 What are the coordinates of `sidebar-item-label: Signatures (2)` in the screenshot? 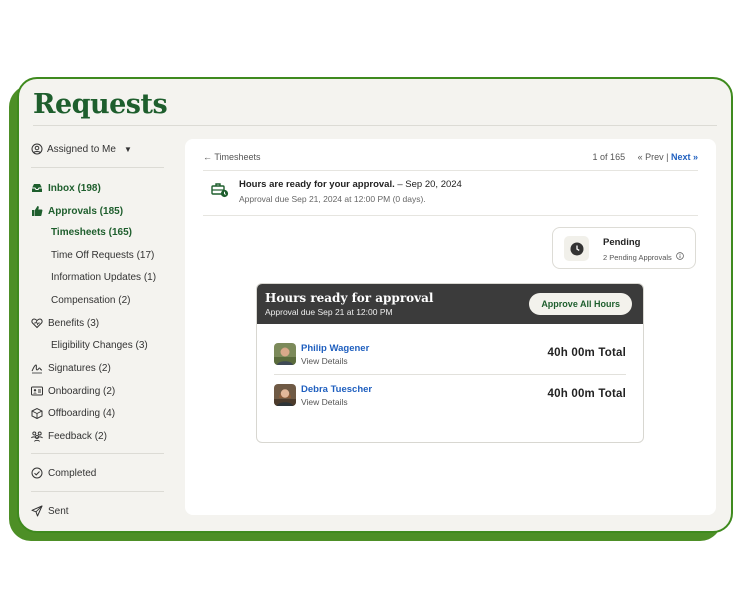 It's located at (79, 368).